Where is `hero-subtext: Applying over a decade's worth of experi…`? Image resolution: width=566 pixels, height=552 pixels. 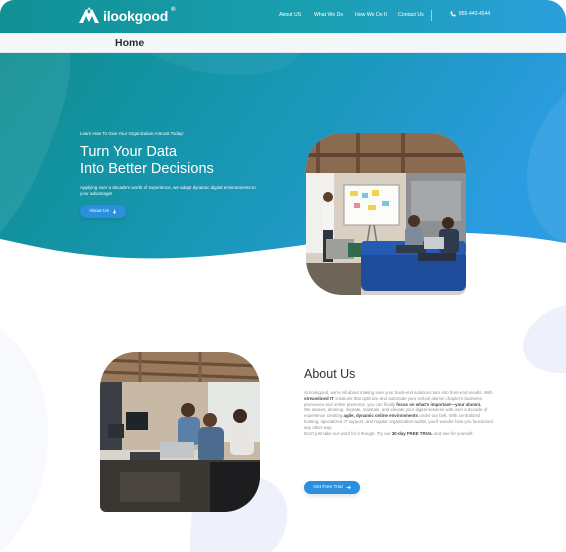
hero-subtext: Applying over a decade's worth of experi… is located at coordinates (168, 190).